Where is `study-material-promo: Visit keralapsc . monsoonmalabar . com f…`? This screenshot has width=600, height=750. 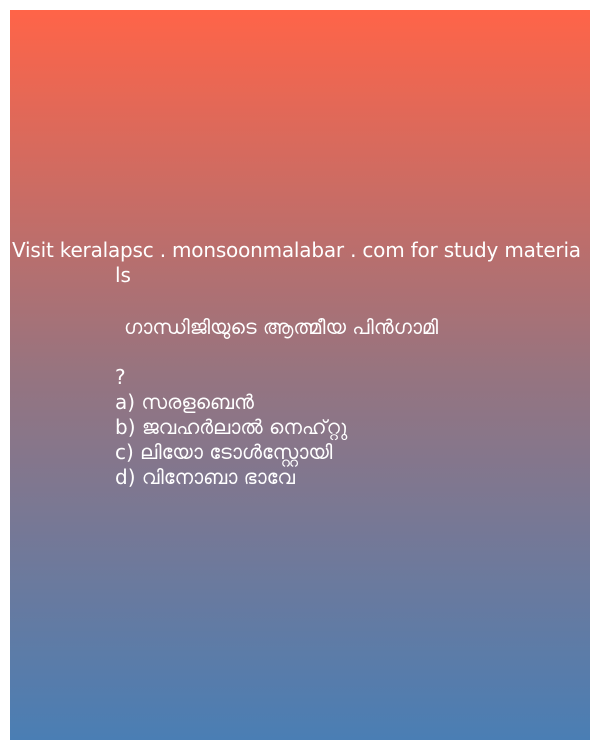
study-material-promo: Visit keralapsc . monsoonmalabar . com f… is located at coordinates (296, 250).